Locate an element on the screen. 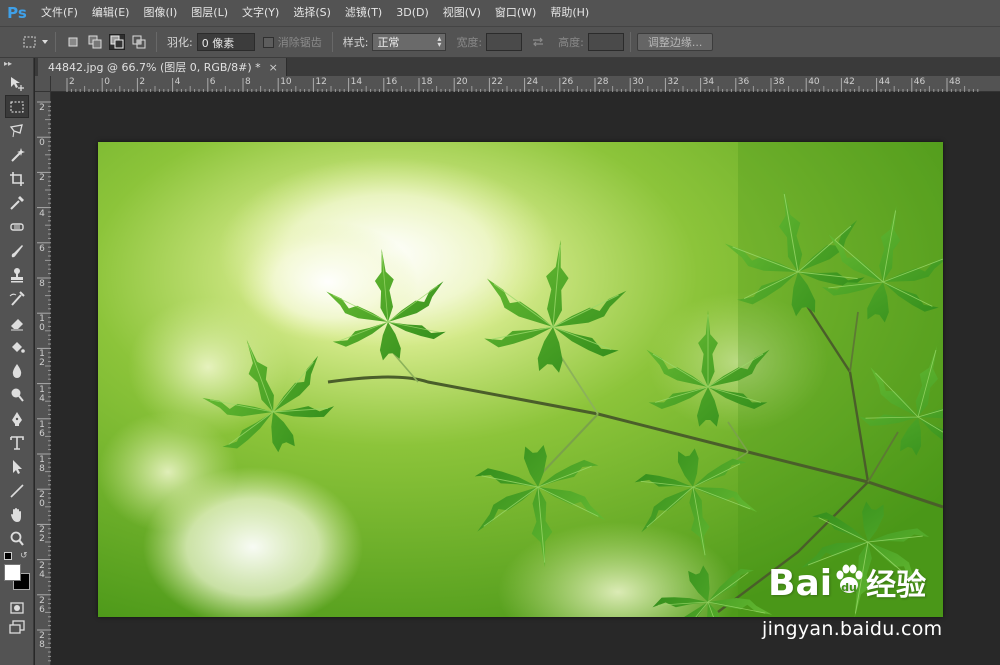 The width and height of the screenshot is (1000, 665). document-tab: 44842.jpg @ 66.7% (图层 0, RGB/8#) * × is located at coordinates (162, 67).